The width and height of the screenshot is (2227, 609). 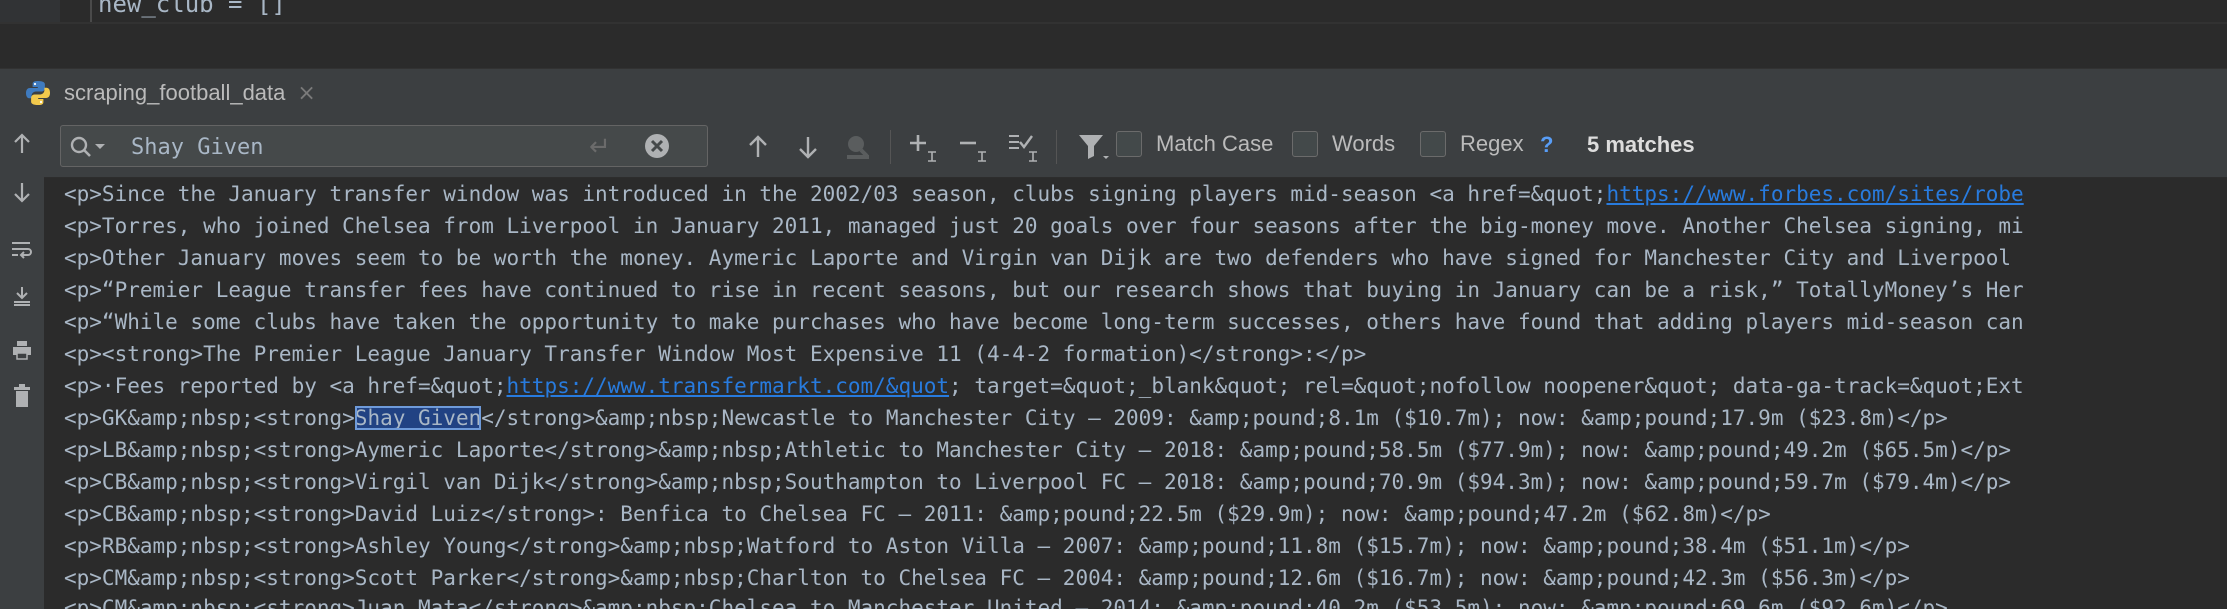 What do you see at coordinates (192, 9) in the screenshot?
I see `top-editor-code: new_club = []` at bounding box center [192, 9].